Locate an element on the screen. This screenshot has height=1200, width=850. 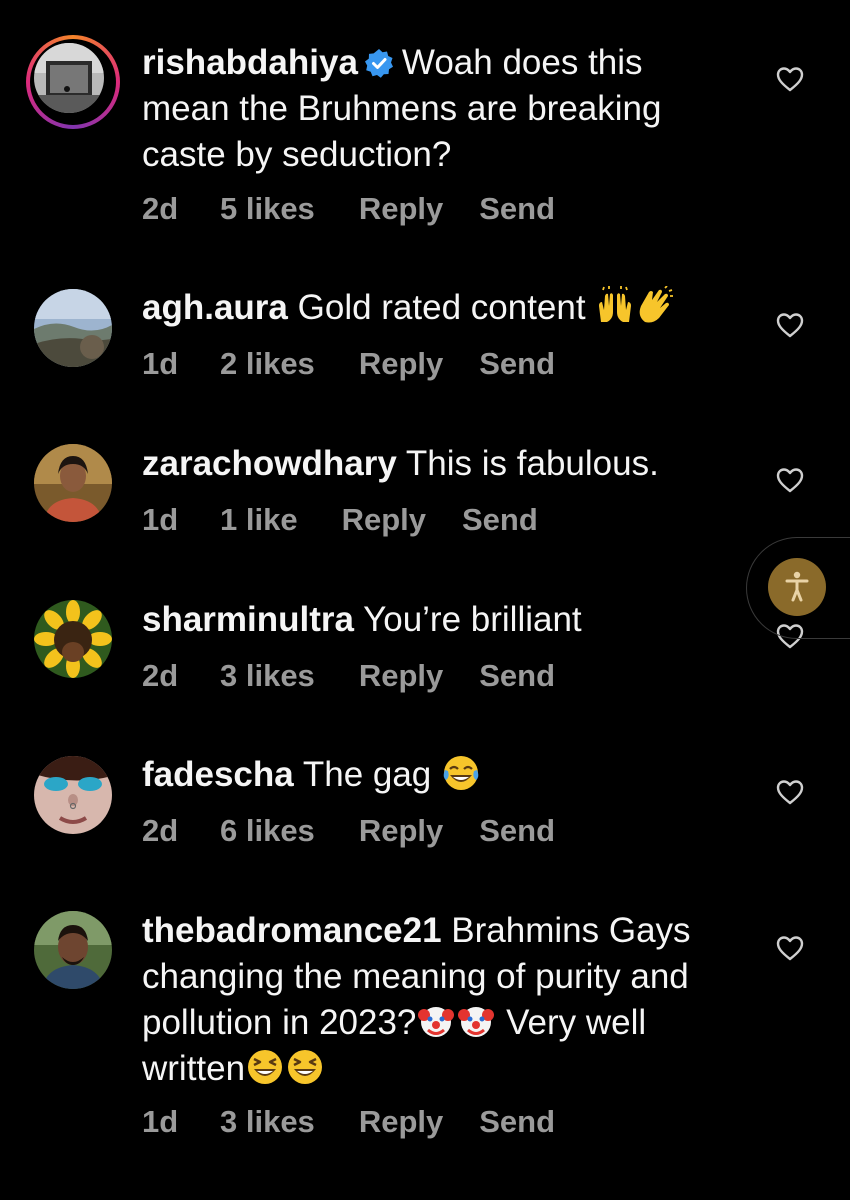
tears-of-joy-emoji-icon is located at coordinates (461, 773).